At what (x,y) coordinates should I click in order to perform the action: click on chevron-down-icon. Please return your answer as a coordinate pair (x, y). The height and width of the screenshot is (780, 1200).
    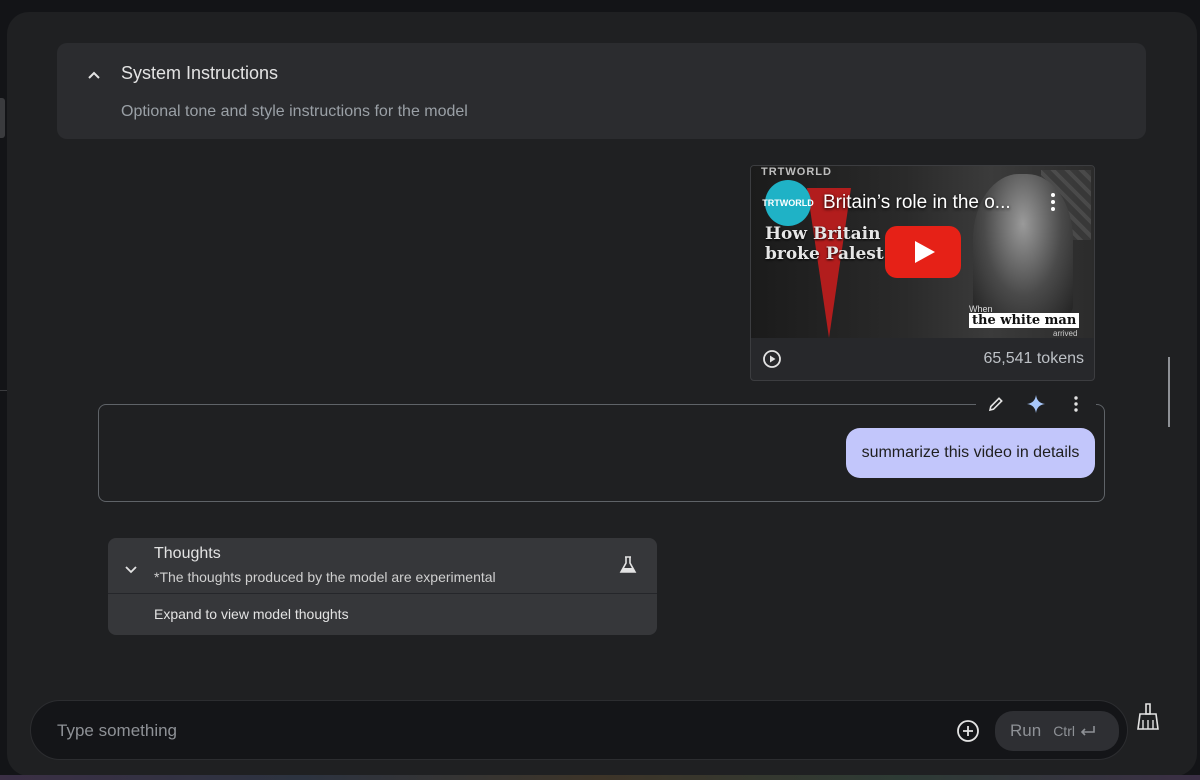
    Looking at the image, I should click on (131, 569).